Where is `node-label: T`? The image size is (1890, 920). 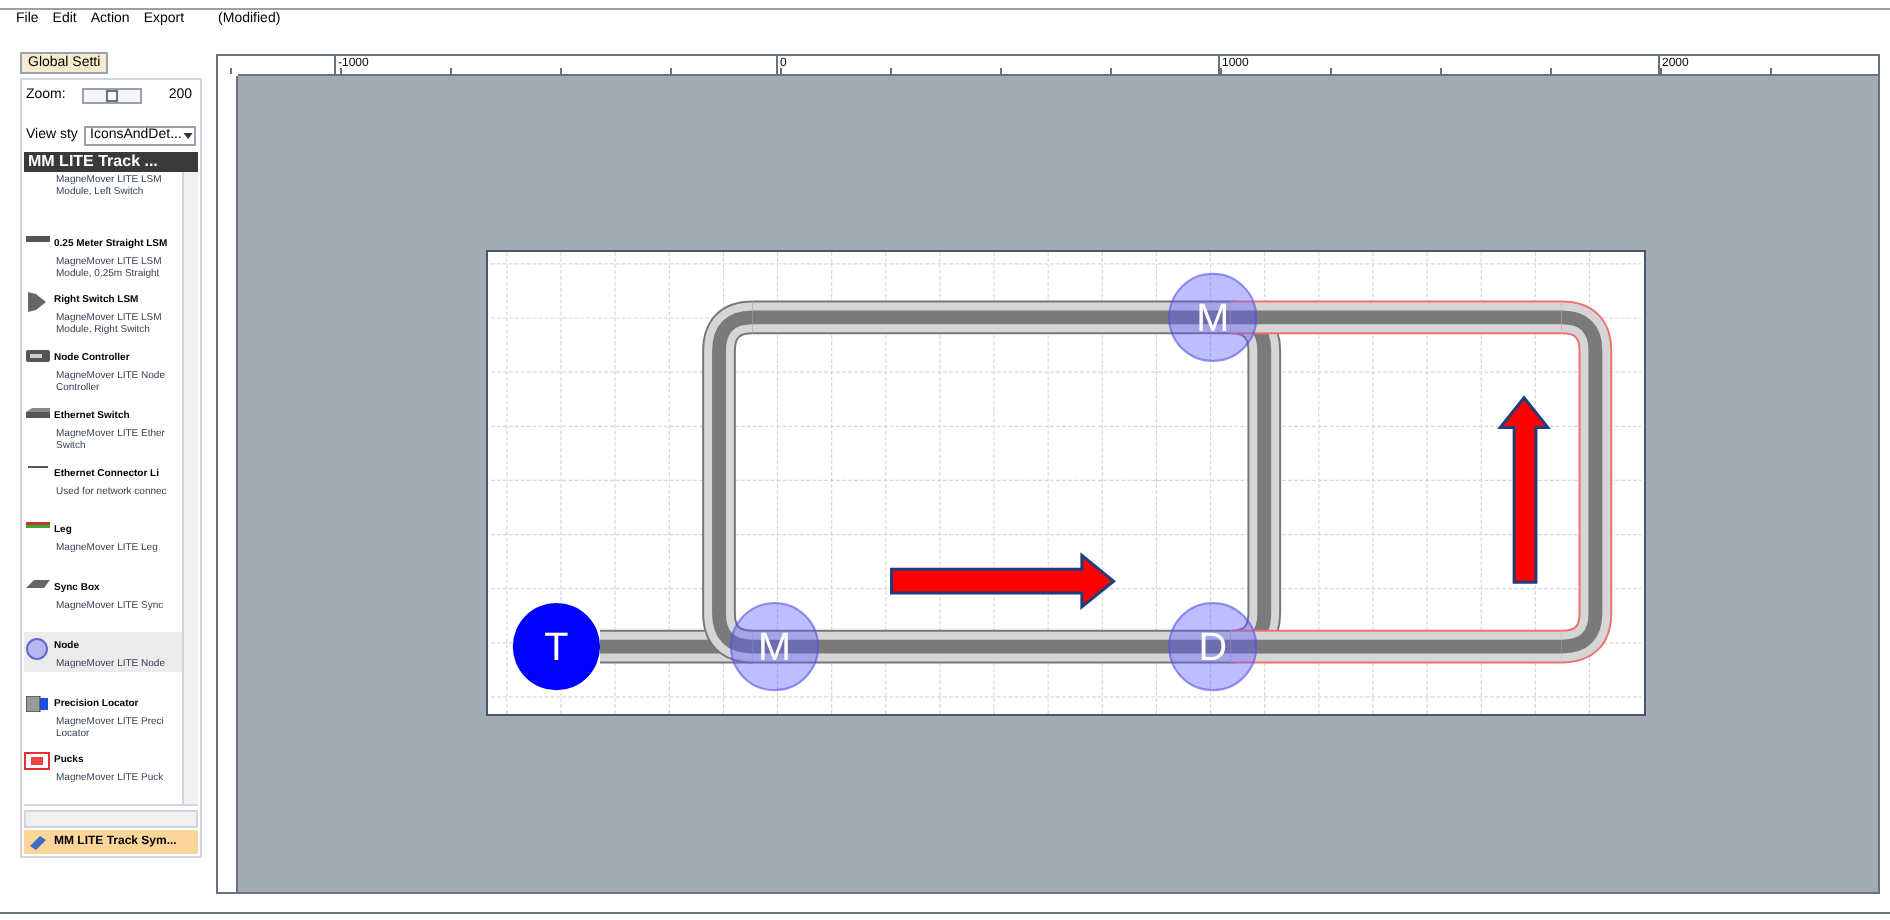
node-label: T is located at coordinates (556, 648).